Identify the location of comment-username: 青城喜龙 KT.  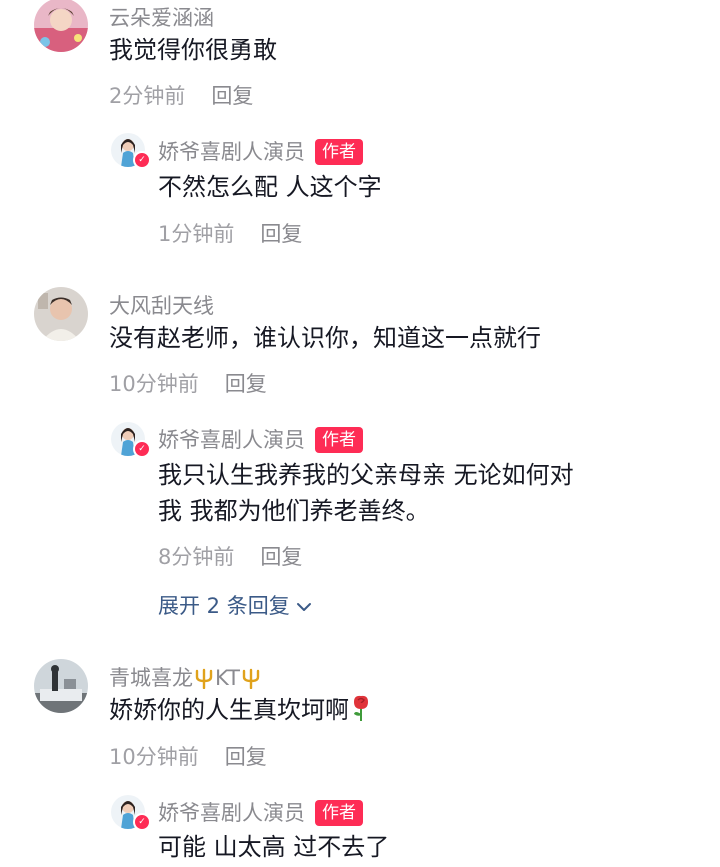
(185, 677).